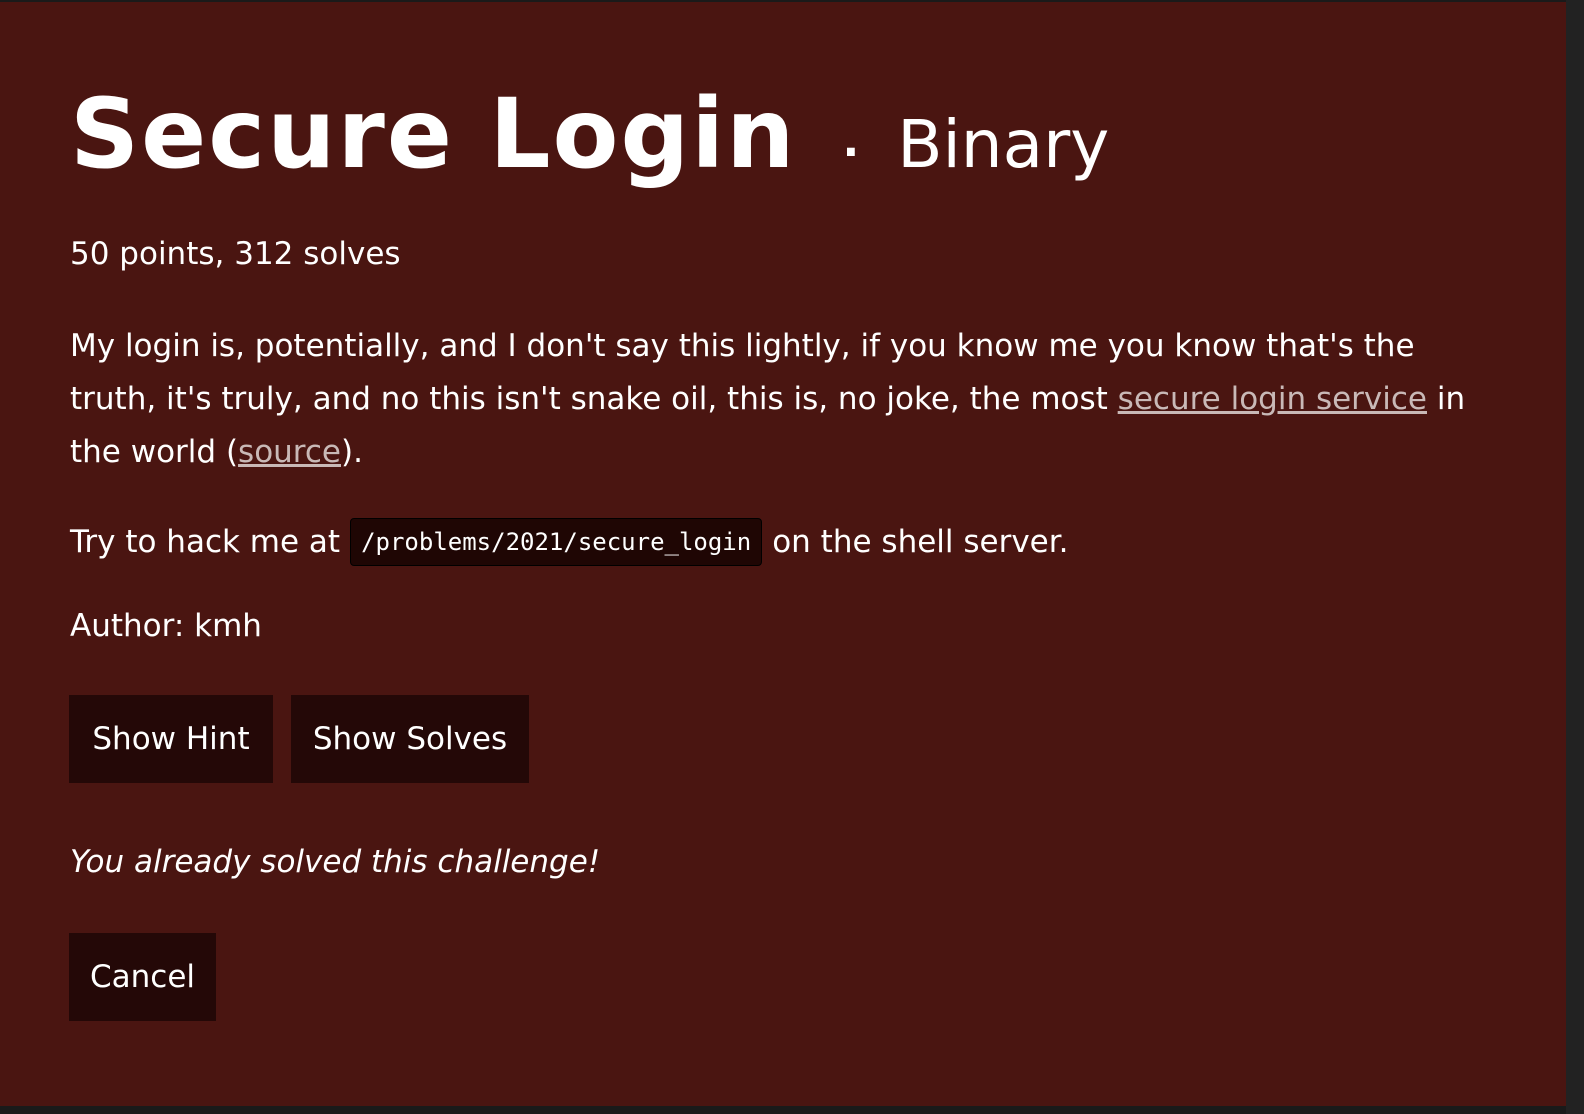 The height and width of the screenshot is (1114, 1584). I want to click on page-edge, so click(1575, 557).